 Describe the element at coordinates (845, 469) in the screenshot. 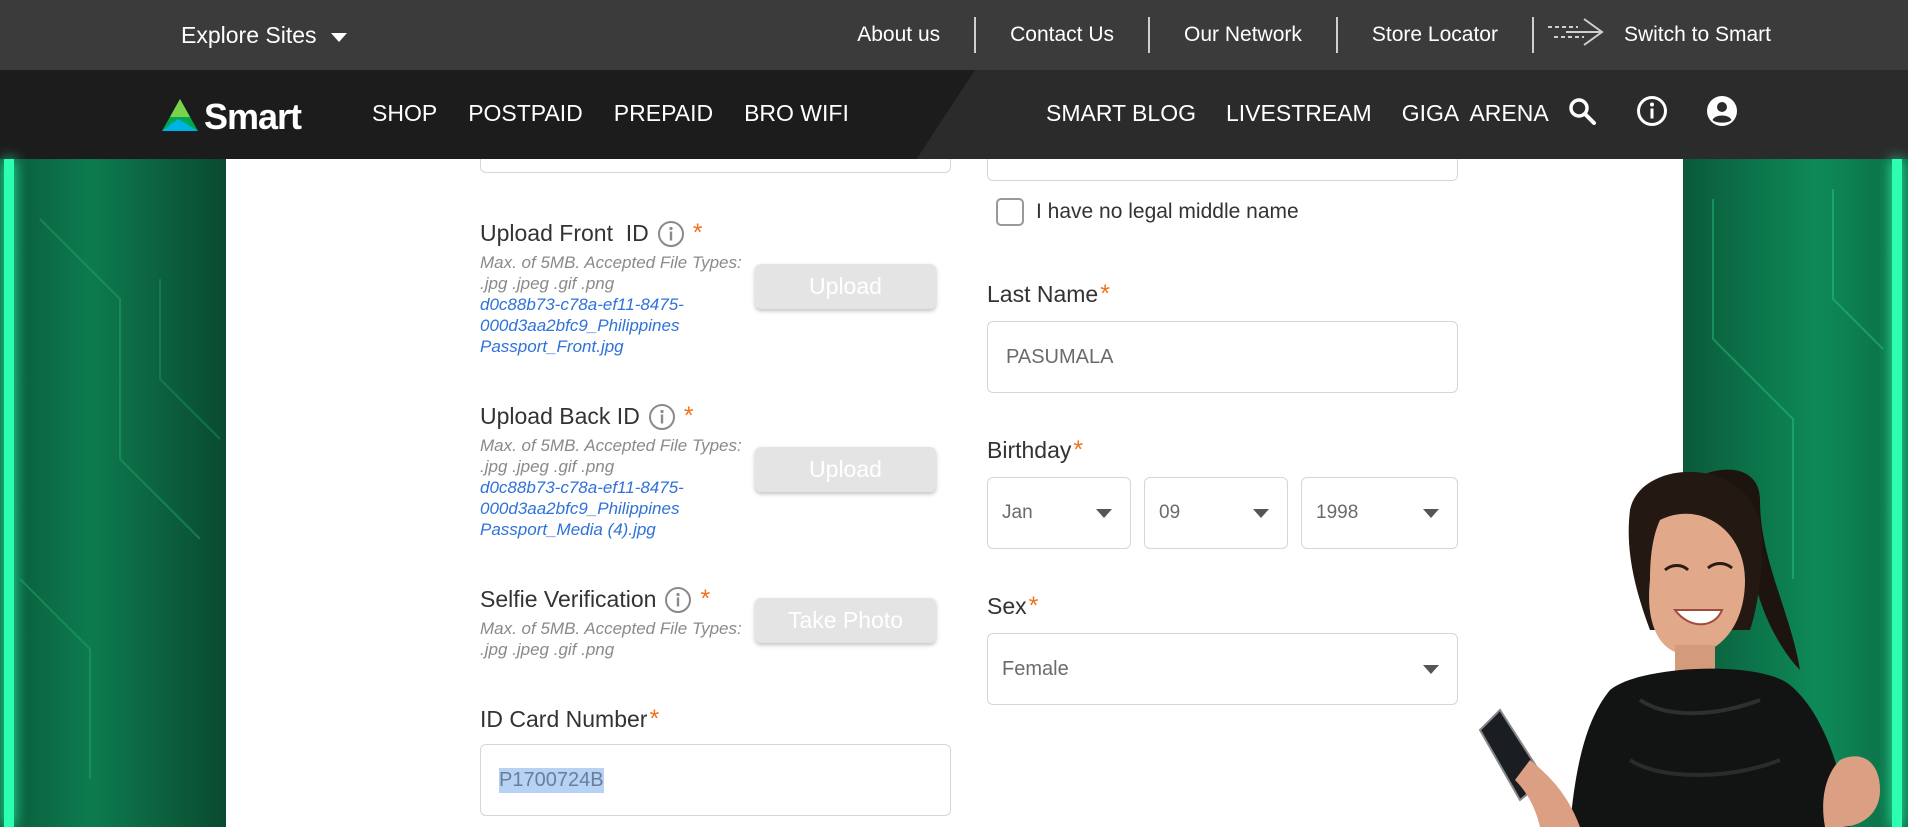

I see `upload-back-id-button: Upload` at that location.